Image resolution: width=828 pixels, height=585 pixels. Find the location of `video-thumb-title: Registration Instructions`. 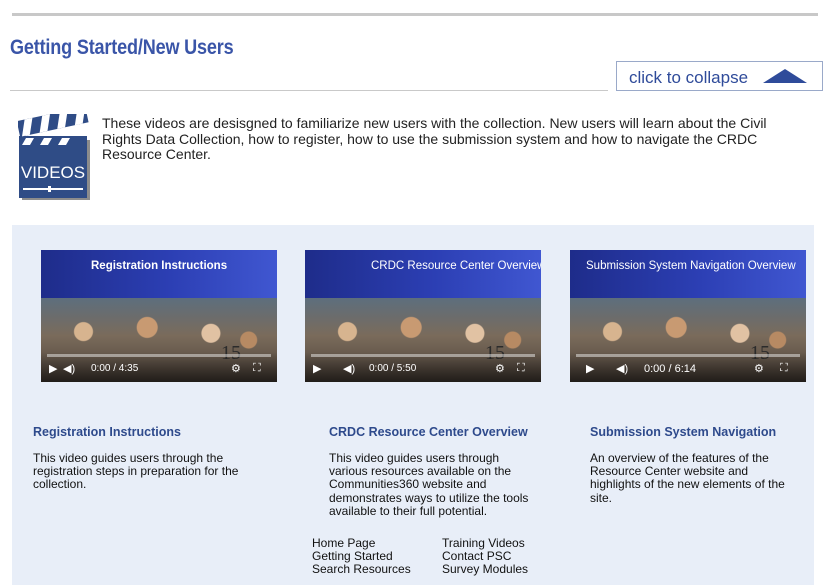

video-thumb-title: Registration Instructions is located at coordinates (159, 266).